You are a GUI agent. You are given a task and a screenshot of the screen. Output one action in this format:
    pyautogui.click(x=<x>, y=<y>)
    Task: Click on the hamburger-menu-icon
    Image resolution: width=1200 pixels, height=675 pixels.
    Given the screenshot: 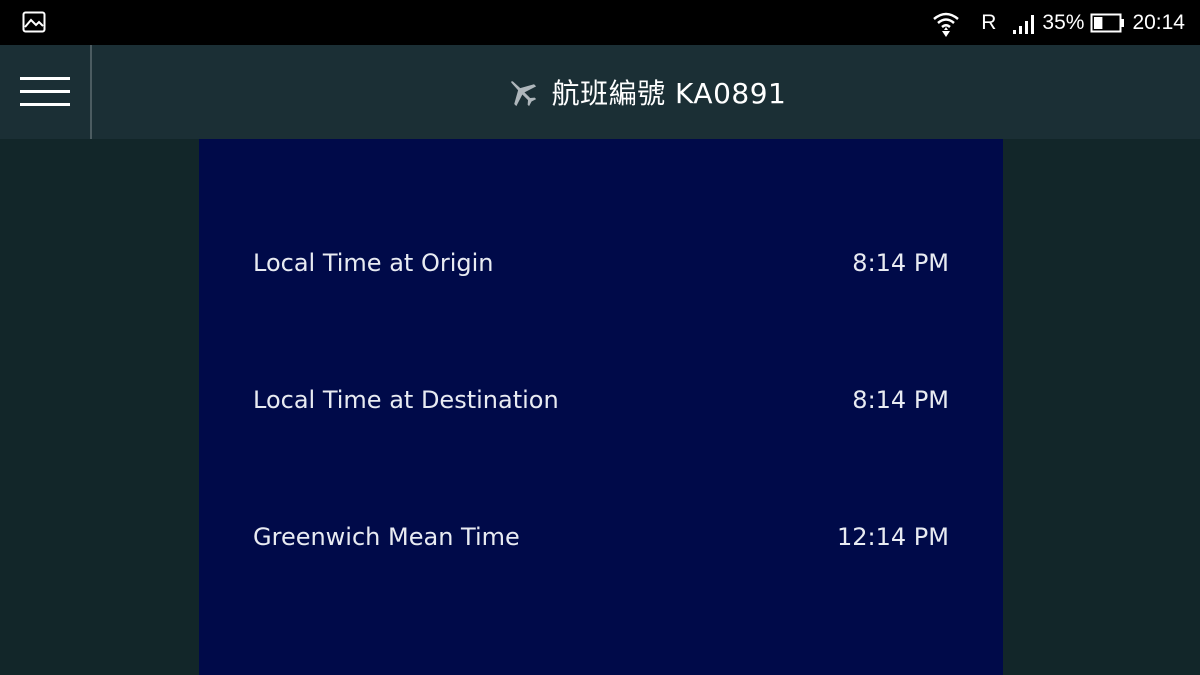 What is the action you would take?
    pyautogui.click(x=45, y=91)
    